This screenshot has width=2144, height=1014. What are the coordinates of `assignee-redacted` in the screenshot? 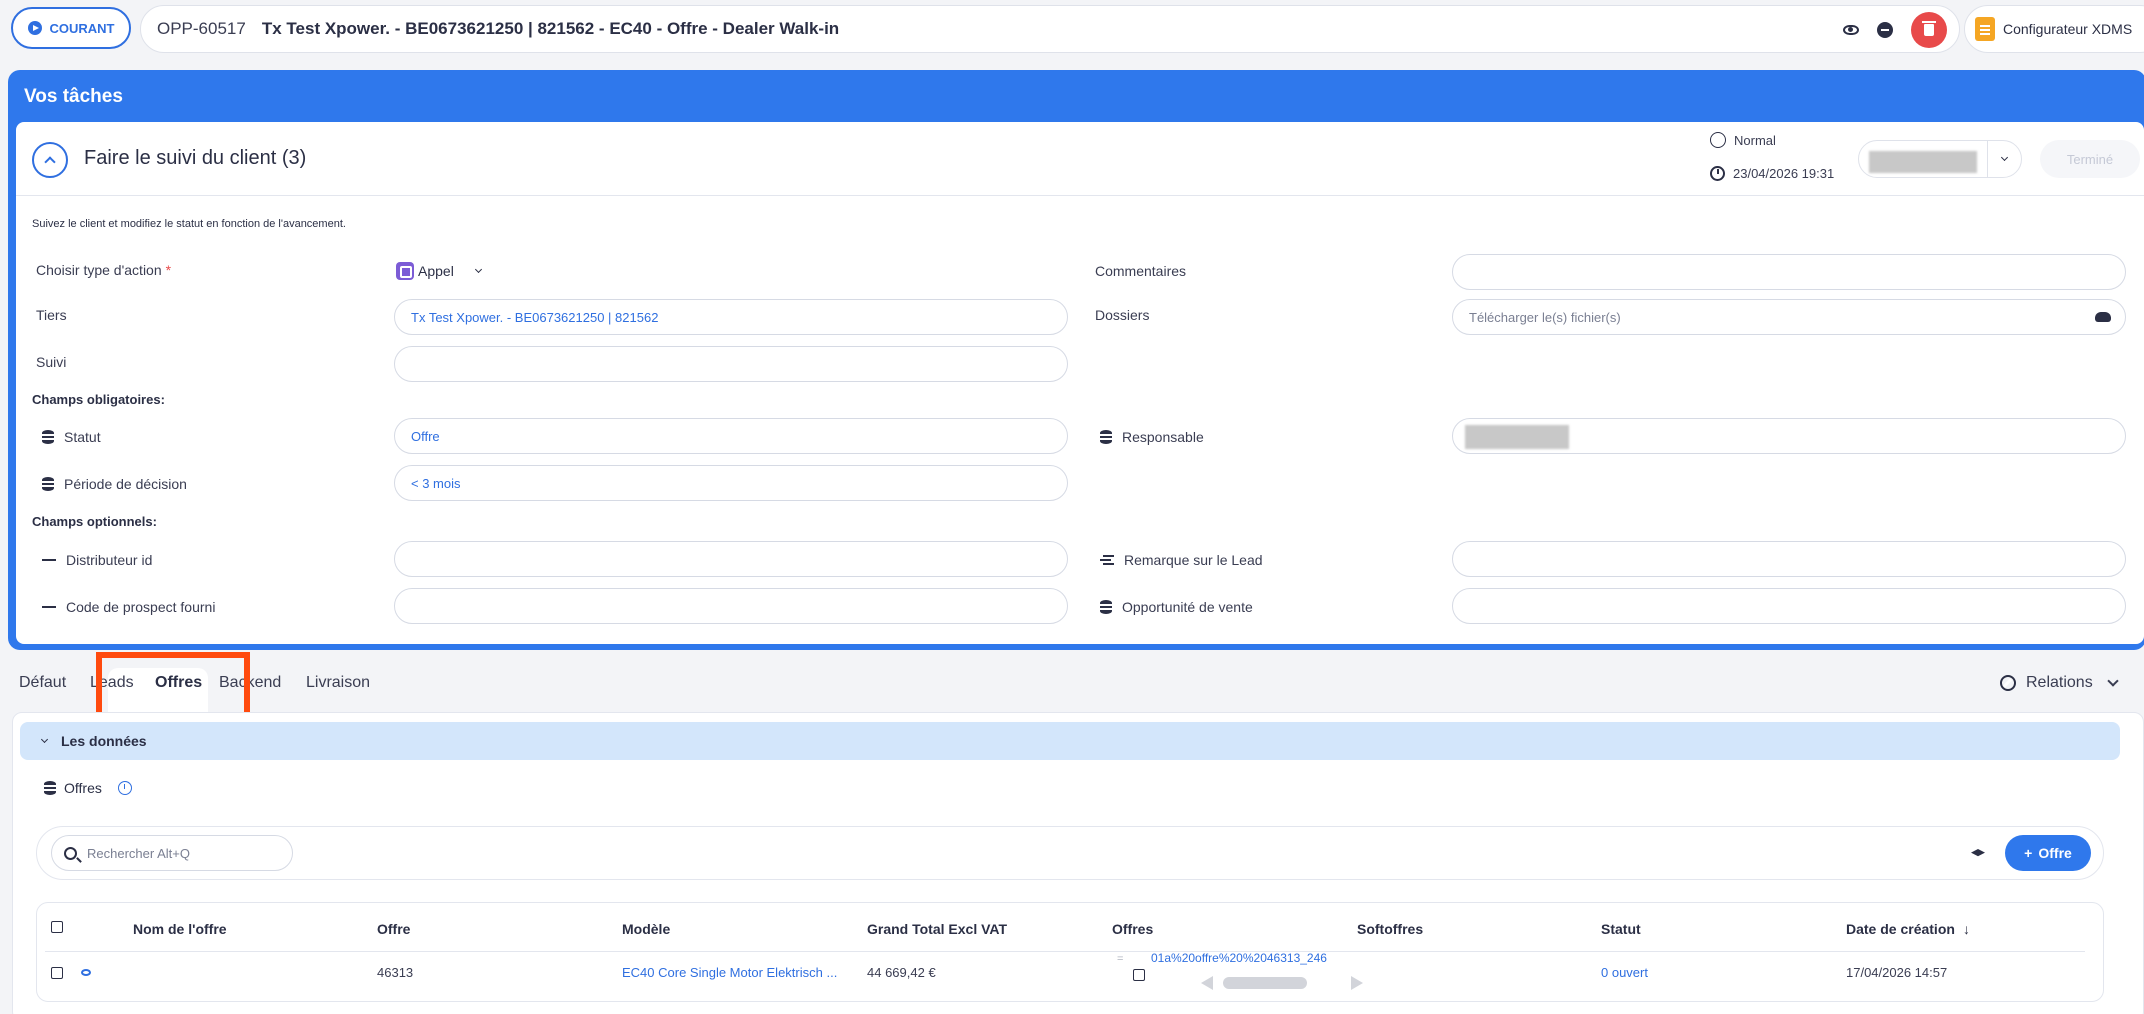 It's located at (1923, 162).